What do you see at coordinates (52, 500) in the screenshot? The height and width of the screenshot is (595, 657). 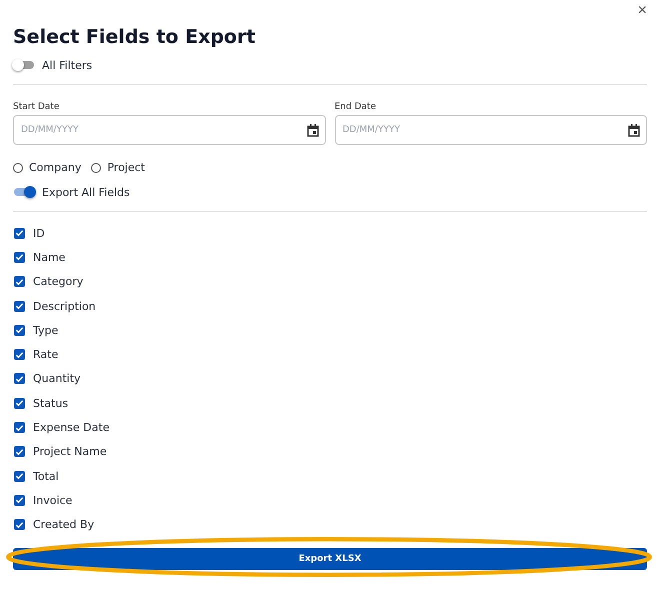 I see `checkbox-label: Invoice` at bounding box center [52, 500].